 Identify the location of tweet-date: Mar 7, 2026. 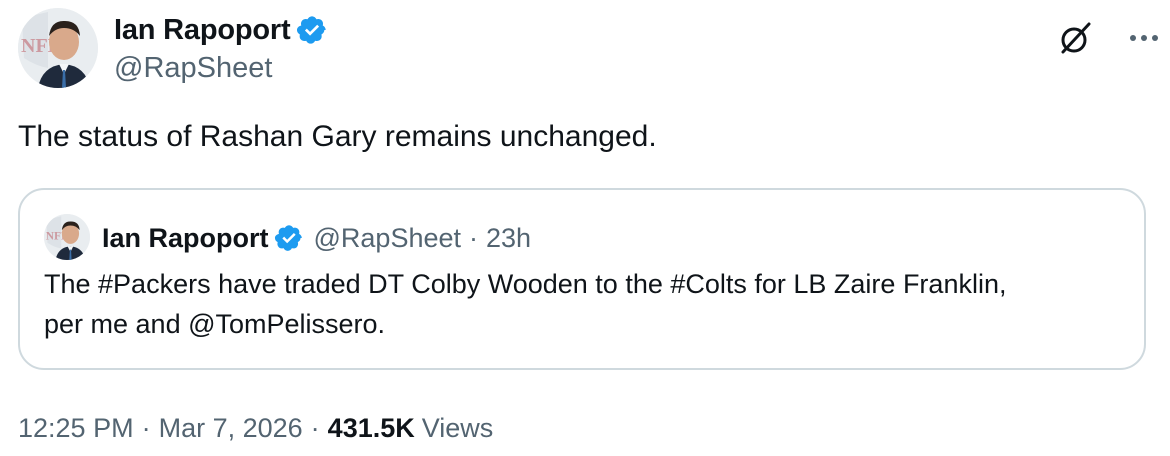
(231, 428).